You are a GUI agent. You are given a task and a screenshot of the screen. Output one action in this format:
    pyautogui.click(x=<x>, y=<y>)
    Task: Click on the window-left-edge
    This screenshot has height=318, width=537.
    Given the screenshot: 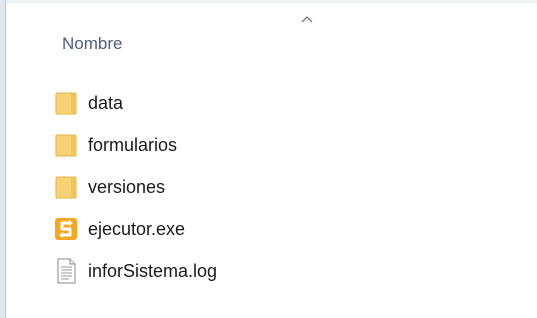 What is the action you would take?
    pyautogui.click(x=3, y=159)
    